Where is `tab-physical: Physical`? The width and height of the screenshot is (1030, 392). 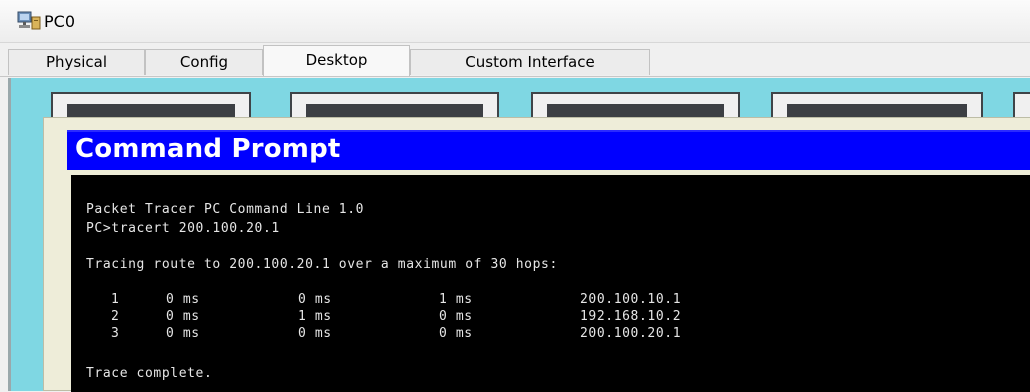
tab-physical: Physical is located at coordinates (76, 62).